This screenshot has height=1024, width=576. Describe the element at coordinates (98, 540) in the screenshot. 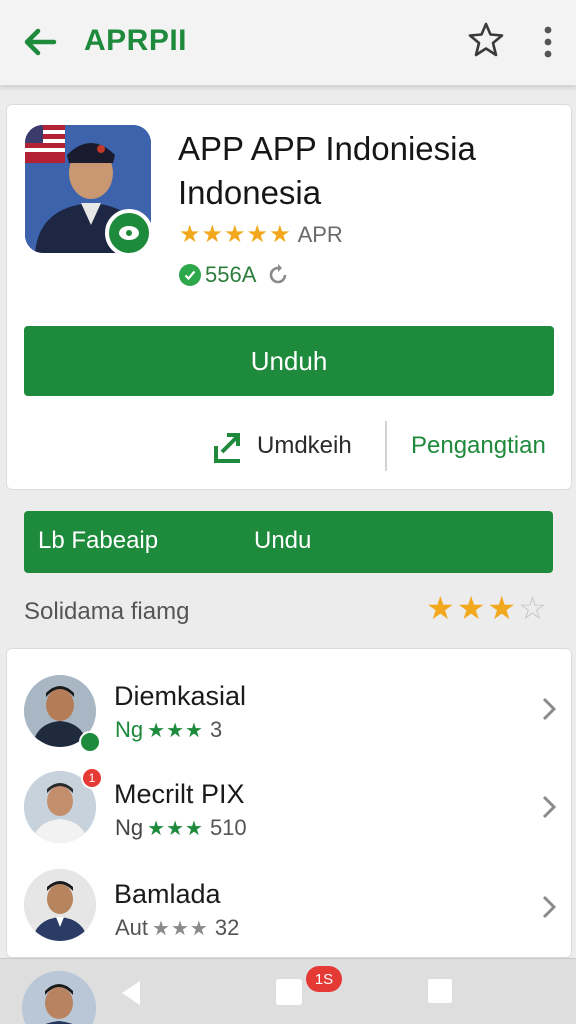

I see `secondary-left-label: Lb Fabeaip` at that location.